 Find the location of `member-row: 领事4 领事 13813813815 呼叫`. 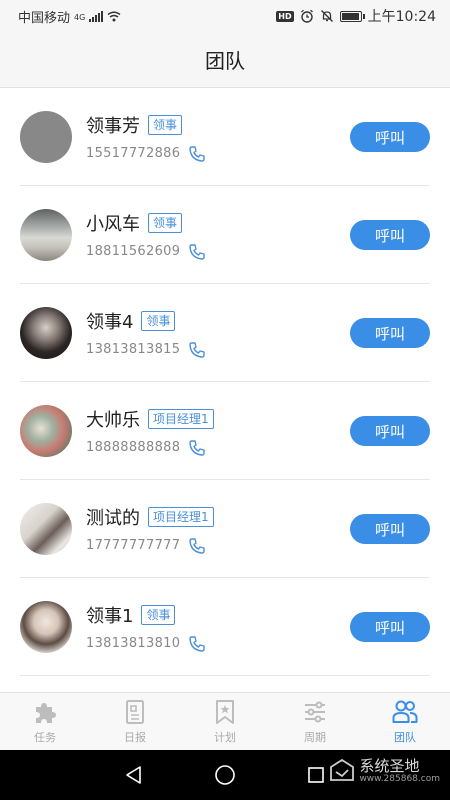

member-row: 领事4 领事 13813813815 呼叫 is located at coordinates (225, 333).